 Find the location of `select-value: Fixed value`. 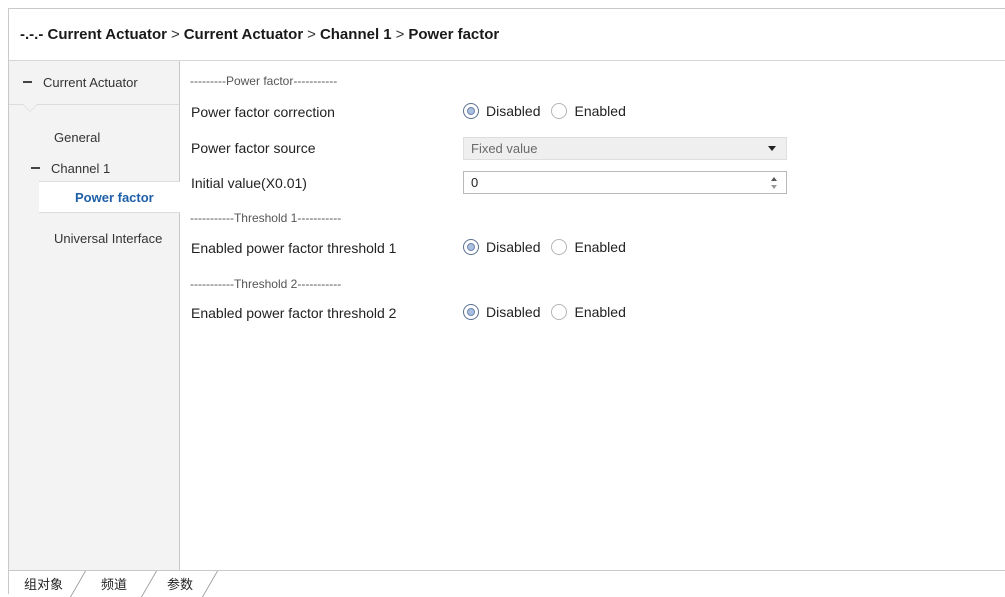

select-value: Fixed value is located at coordinates (504, 148).